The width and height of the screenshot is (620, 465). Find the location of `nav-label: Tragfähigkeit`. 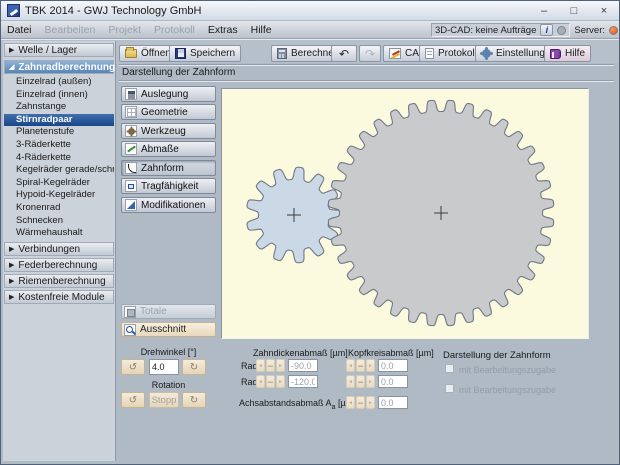

nav-label: Tragfähigkeit is located at coordinates (170, 186).